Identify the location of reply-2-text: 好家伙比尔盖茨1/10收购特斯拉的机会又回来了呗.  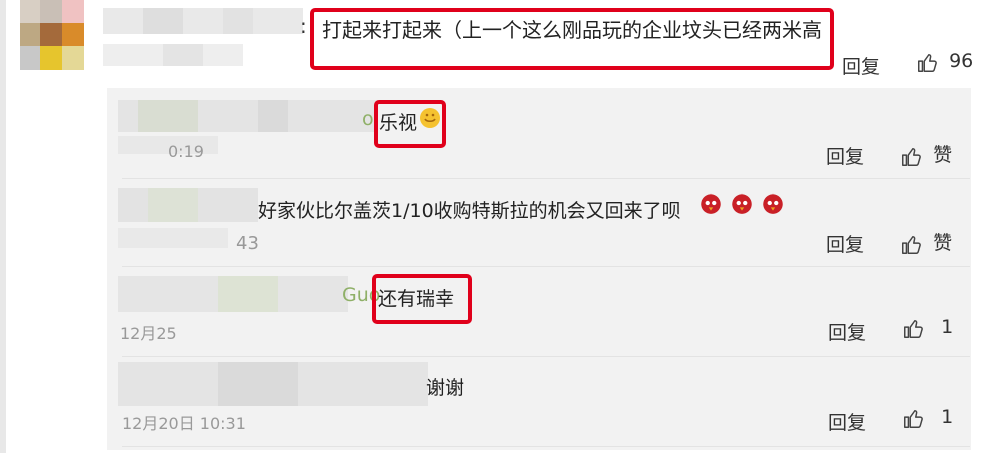
(469, 211).